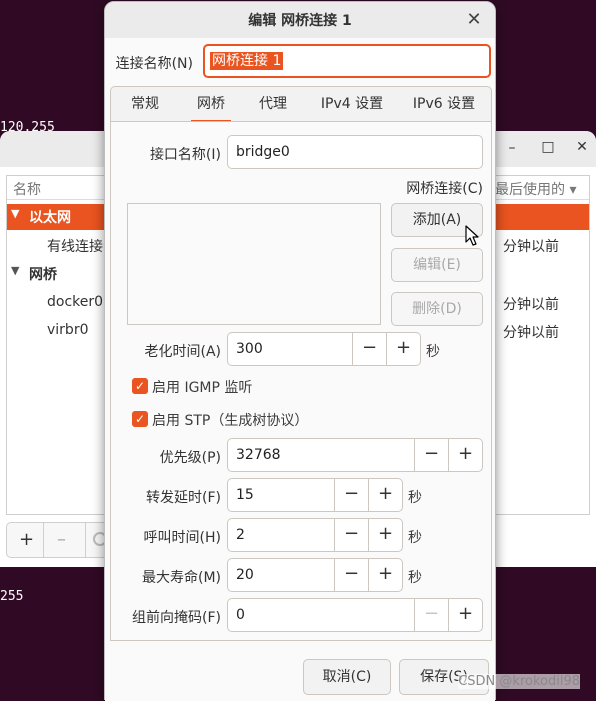 The width and height of the screenshot is (596, 701). What do you see at coordinates (154, 64) in the screenshot?
I see `connection-name-label: 连接名称(N)` at bounding box center [154, 64].